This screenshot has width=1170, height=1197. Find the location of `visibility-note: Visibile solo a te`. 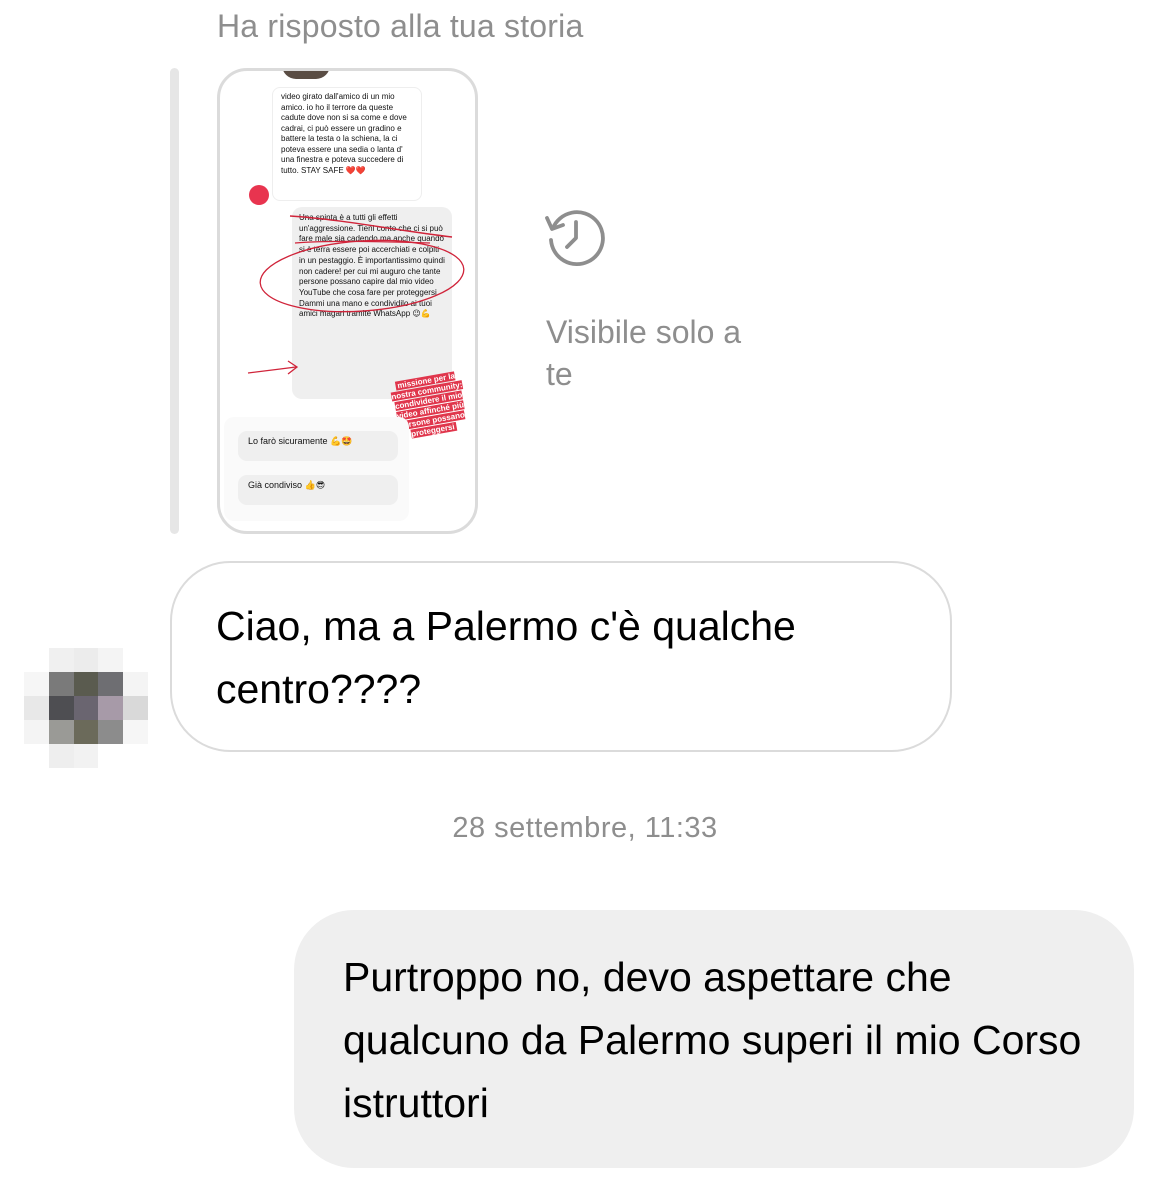

visibility-note: Visibile solo a te is located at coordinates (644, 353).